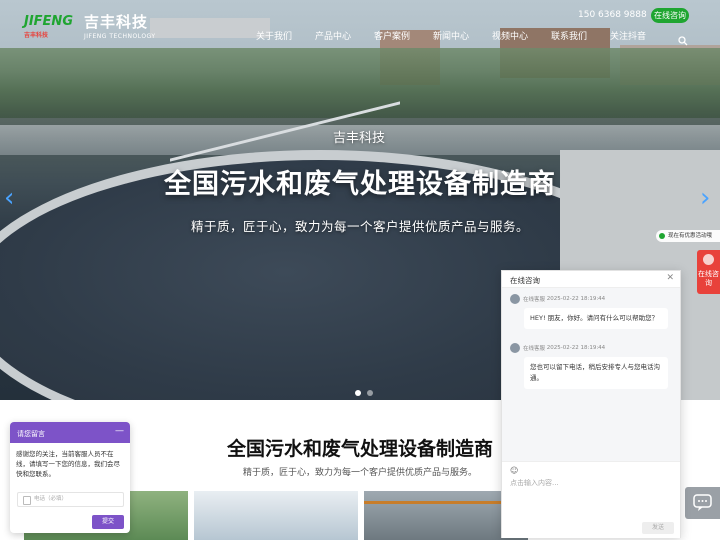 The height and width of the screenshot is (540, 720). Describe the element at coordinates (333, 35) in the screenshot. I see `nav-products: 产品中心` at that location.